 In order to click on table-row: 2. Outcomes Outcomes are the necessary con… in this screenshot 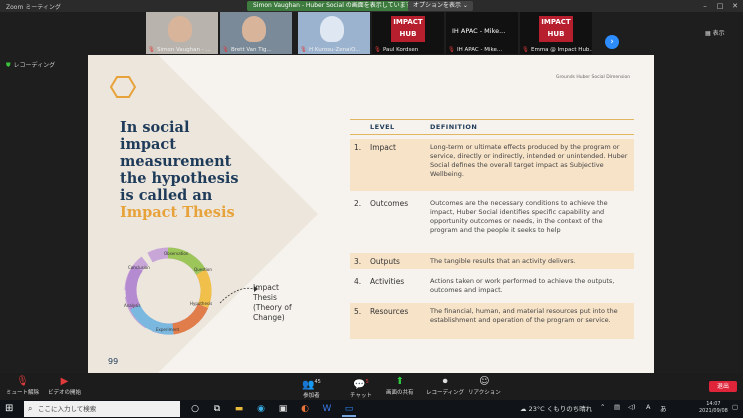, I will do `click(492, 222)`.